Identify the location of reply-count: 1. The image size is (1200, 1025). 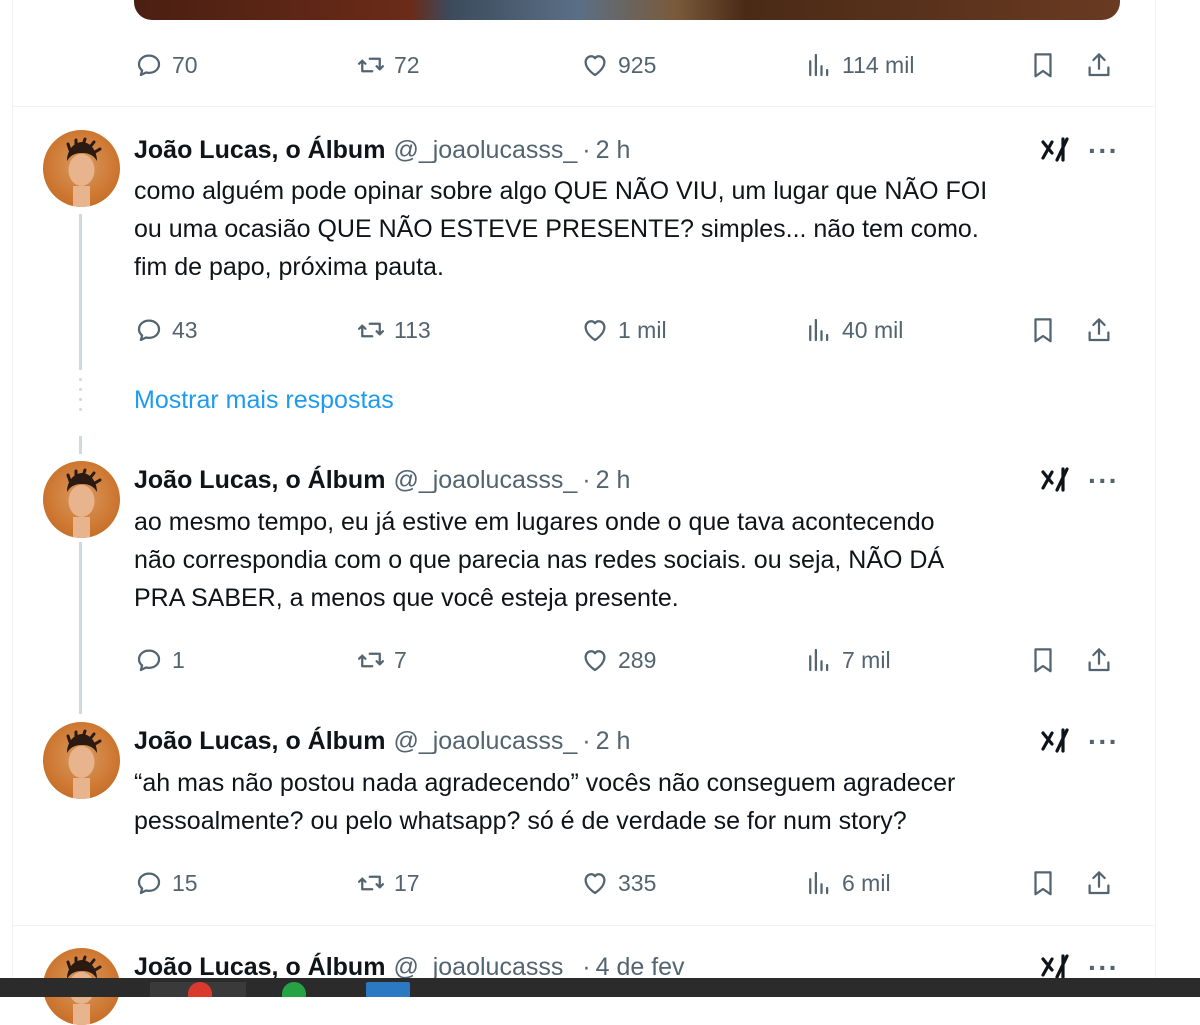
(178, 659).